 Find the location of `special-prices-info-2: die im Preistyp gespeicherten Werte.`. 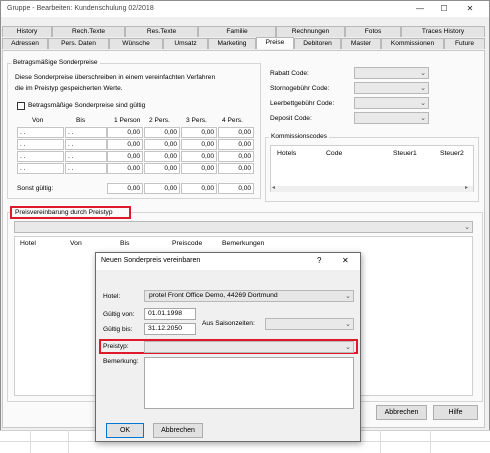

special-prices-info-2: die im Preistyp gespeicherten Werte. is located at coordinates (69, 88).